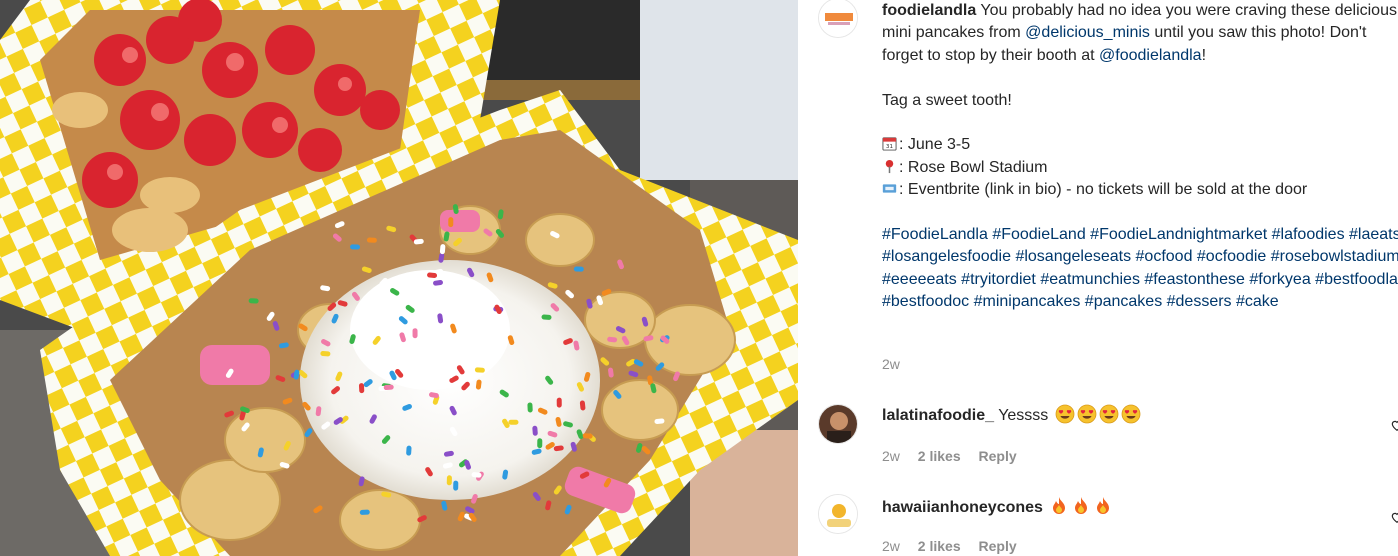 This screenshot has height=556, width=1398. I want to click on ticket-icon, so click(889, 188).